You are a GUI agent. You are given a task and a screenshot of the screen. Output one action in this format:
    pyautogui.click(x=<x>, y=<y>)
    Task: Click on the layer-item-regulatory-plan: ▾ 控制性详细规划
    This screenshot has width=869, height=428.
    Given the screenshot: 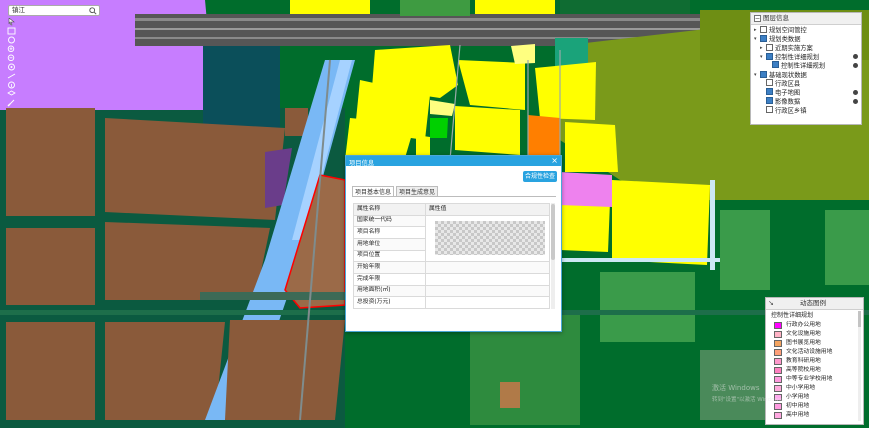 What is the action you would take?
    pyautogui.click(x=789, y=56)
    